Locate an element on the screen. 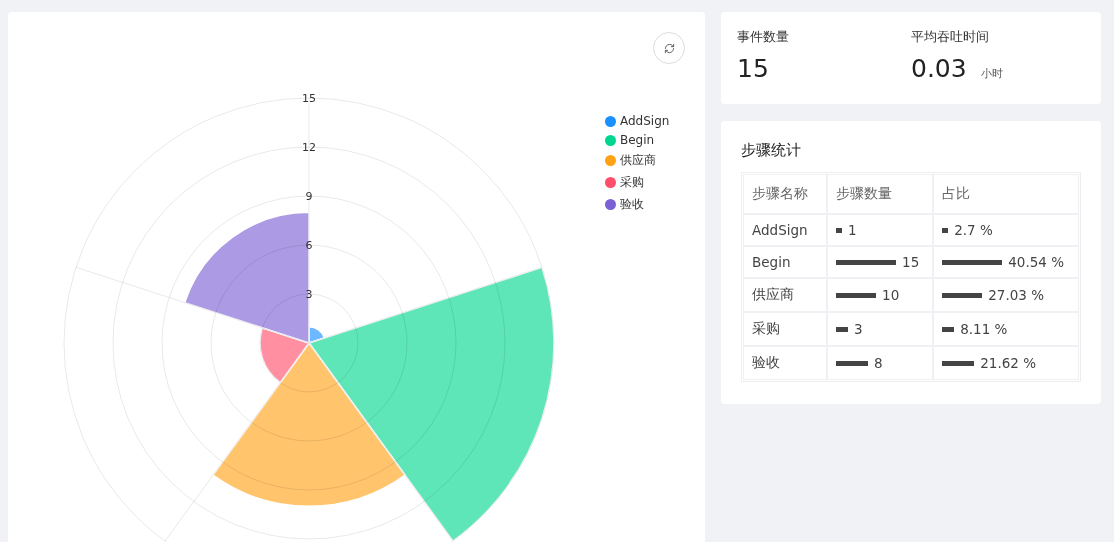 This screenshot has height=542, width=1114. axis-tick-label: 15 is located at coordinates (309, 98).